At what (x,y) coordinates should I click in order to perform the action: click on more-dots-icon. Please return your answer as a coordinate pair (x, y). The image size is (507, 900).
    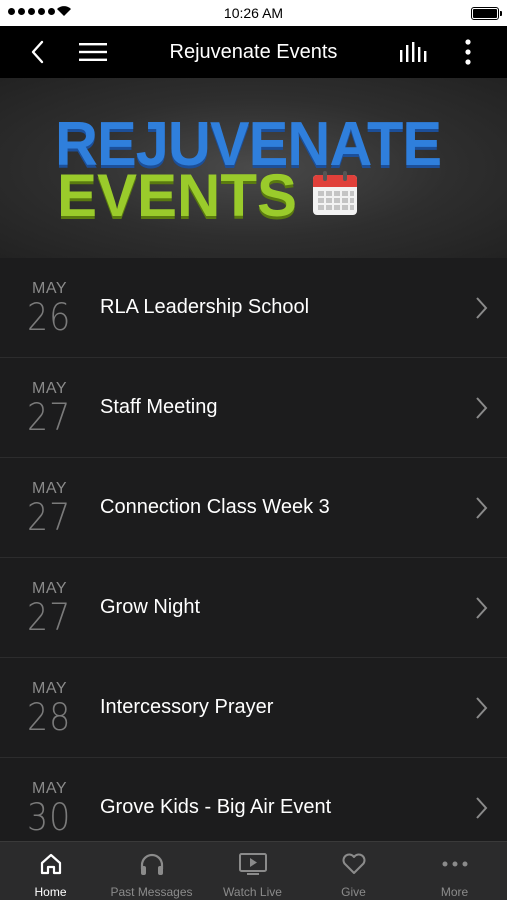
    Looking at the image, I should click on (454, 864).